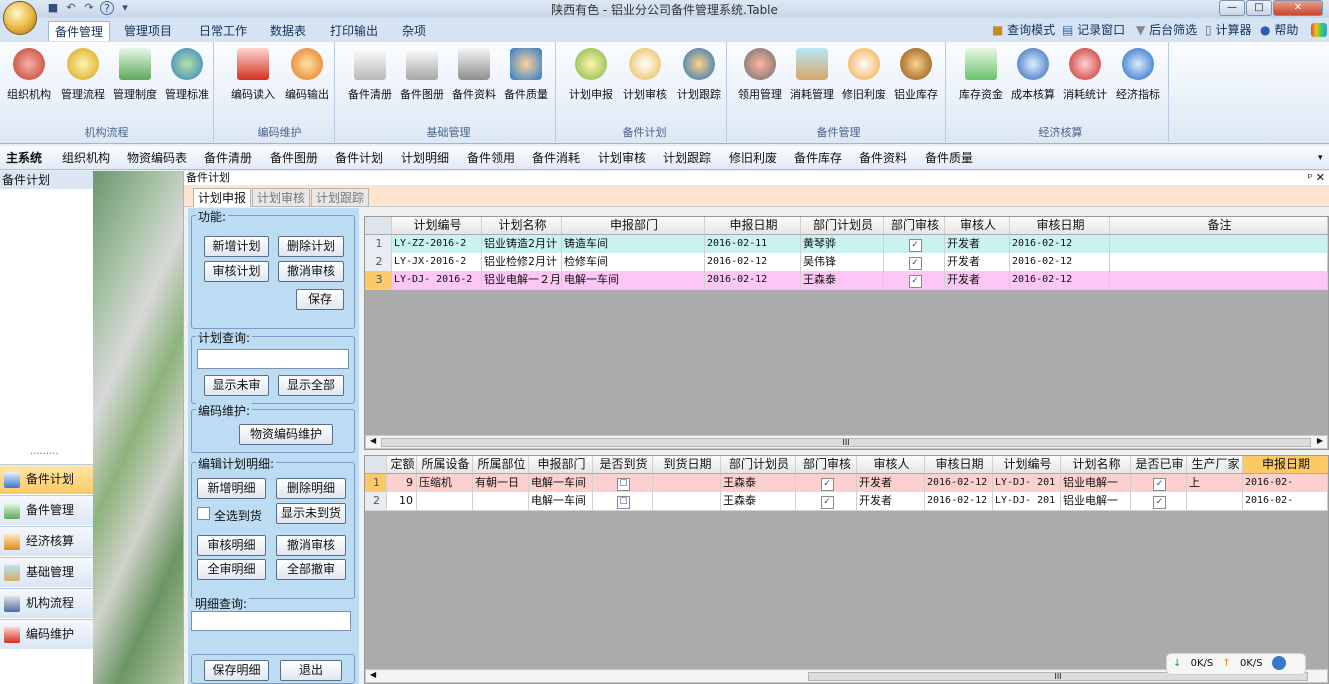  What do you see at coordinates (1166, 30) in the screenshot?
I see `background-filter-button: ▼ 后台筛选` at bounding box center [1166, 30].